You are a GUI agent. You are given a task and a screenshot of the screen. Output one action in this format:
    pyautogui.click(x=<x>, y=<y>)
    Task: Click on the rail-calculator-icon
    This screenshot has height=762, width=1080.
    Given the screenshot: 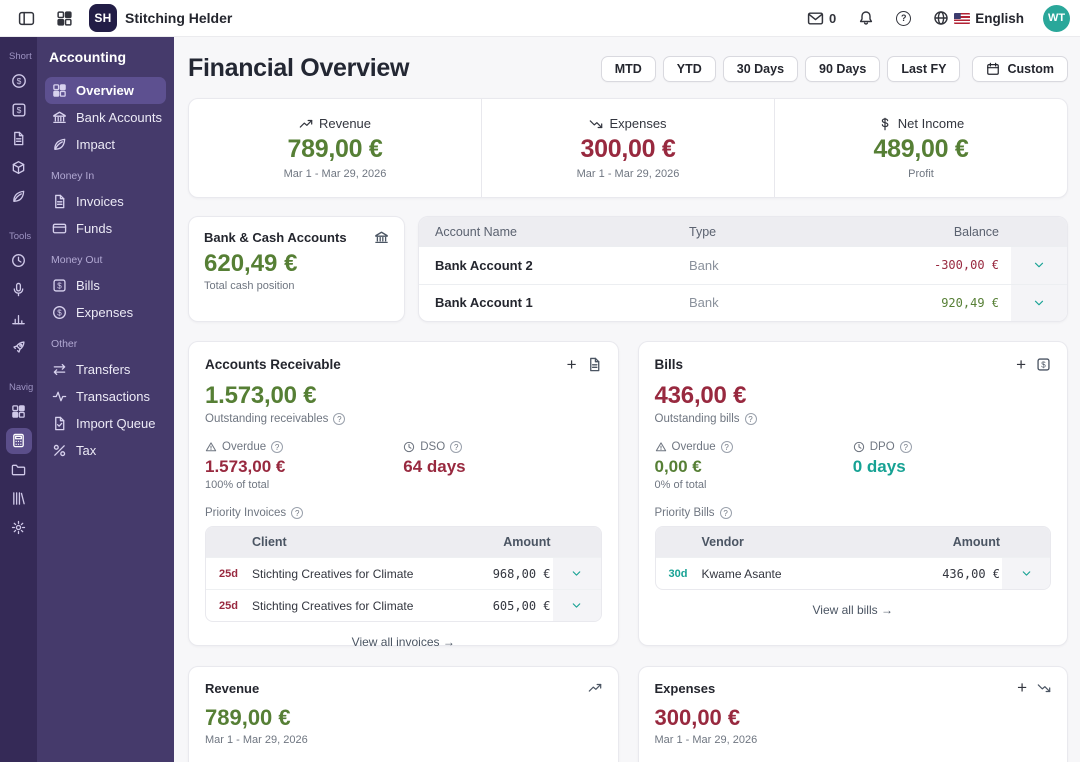 What is the action you would take?
    pyautogui.click(x=18, y=440)
    